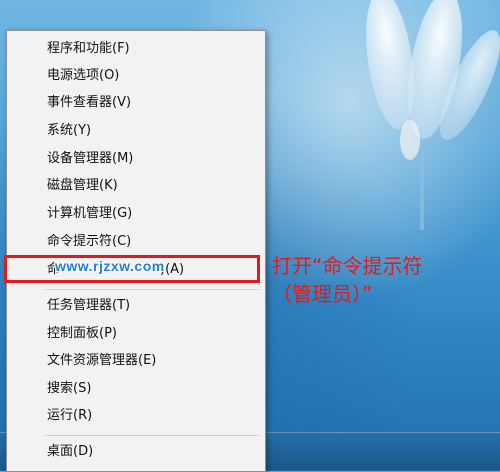  What do you see at coordinates (136, 361) in the screenshot?
I see `menu-item-file-explorer: 文件资源管理器(E)` at bounding box center [136, 361].